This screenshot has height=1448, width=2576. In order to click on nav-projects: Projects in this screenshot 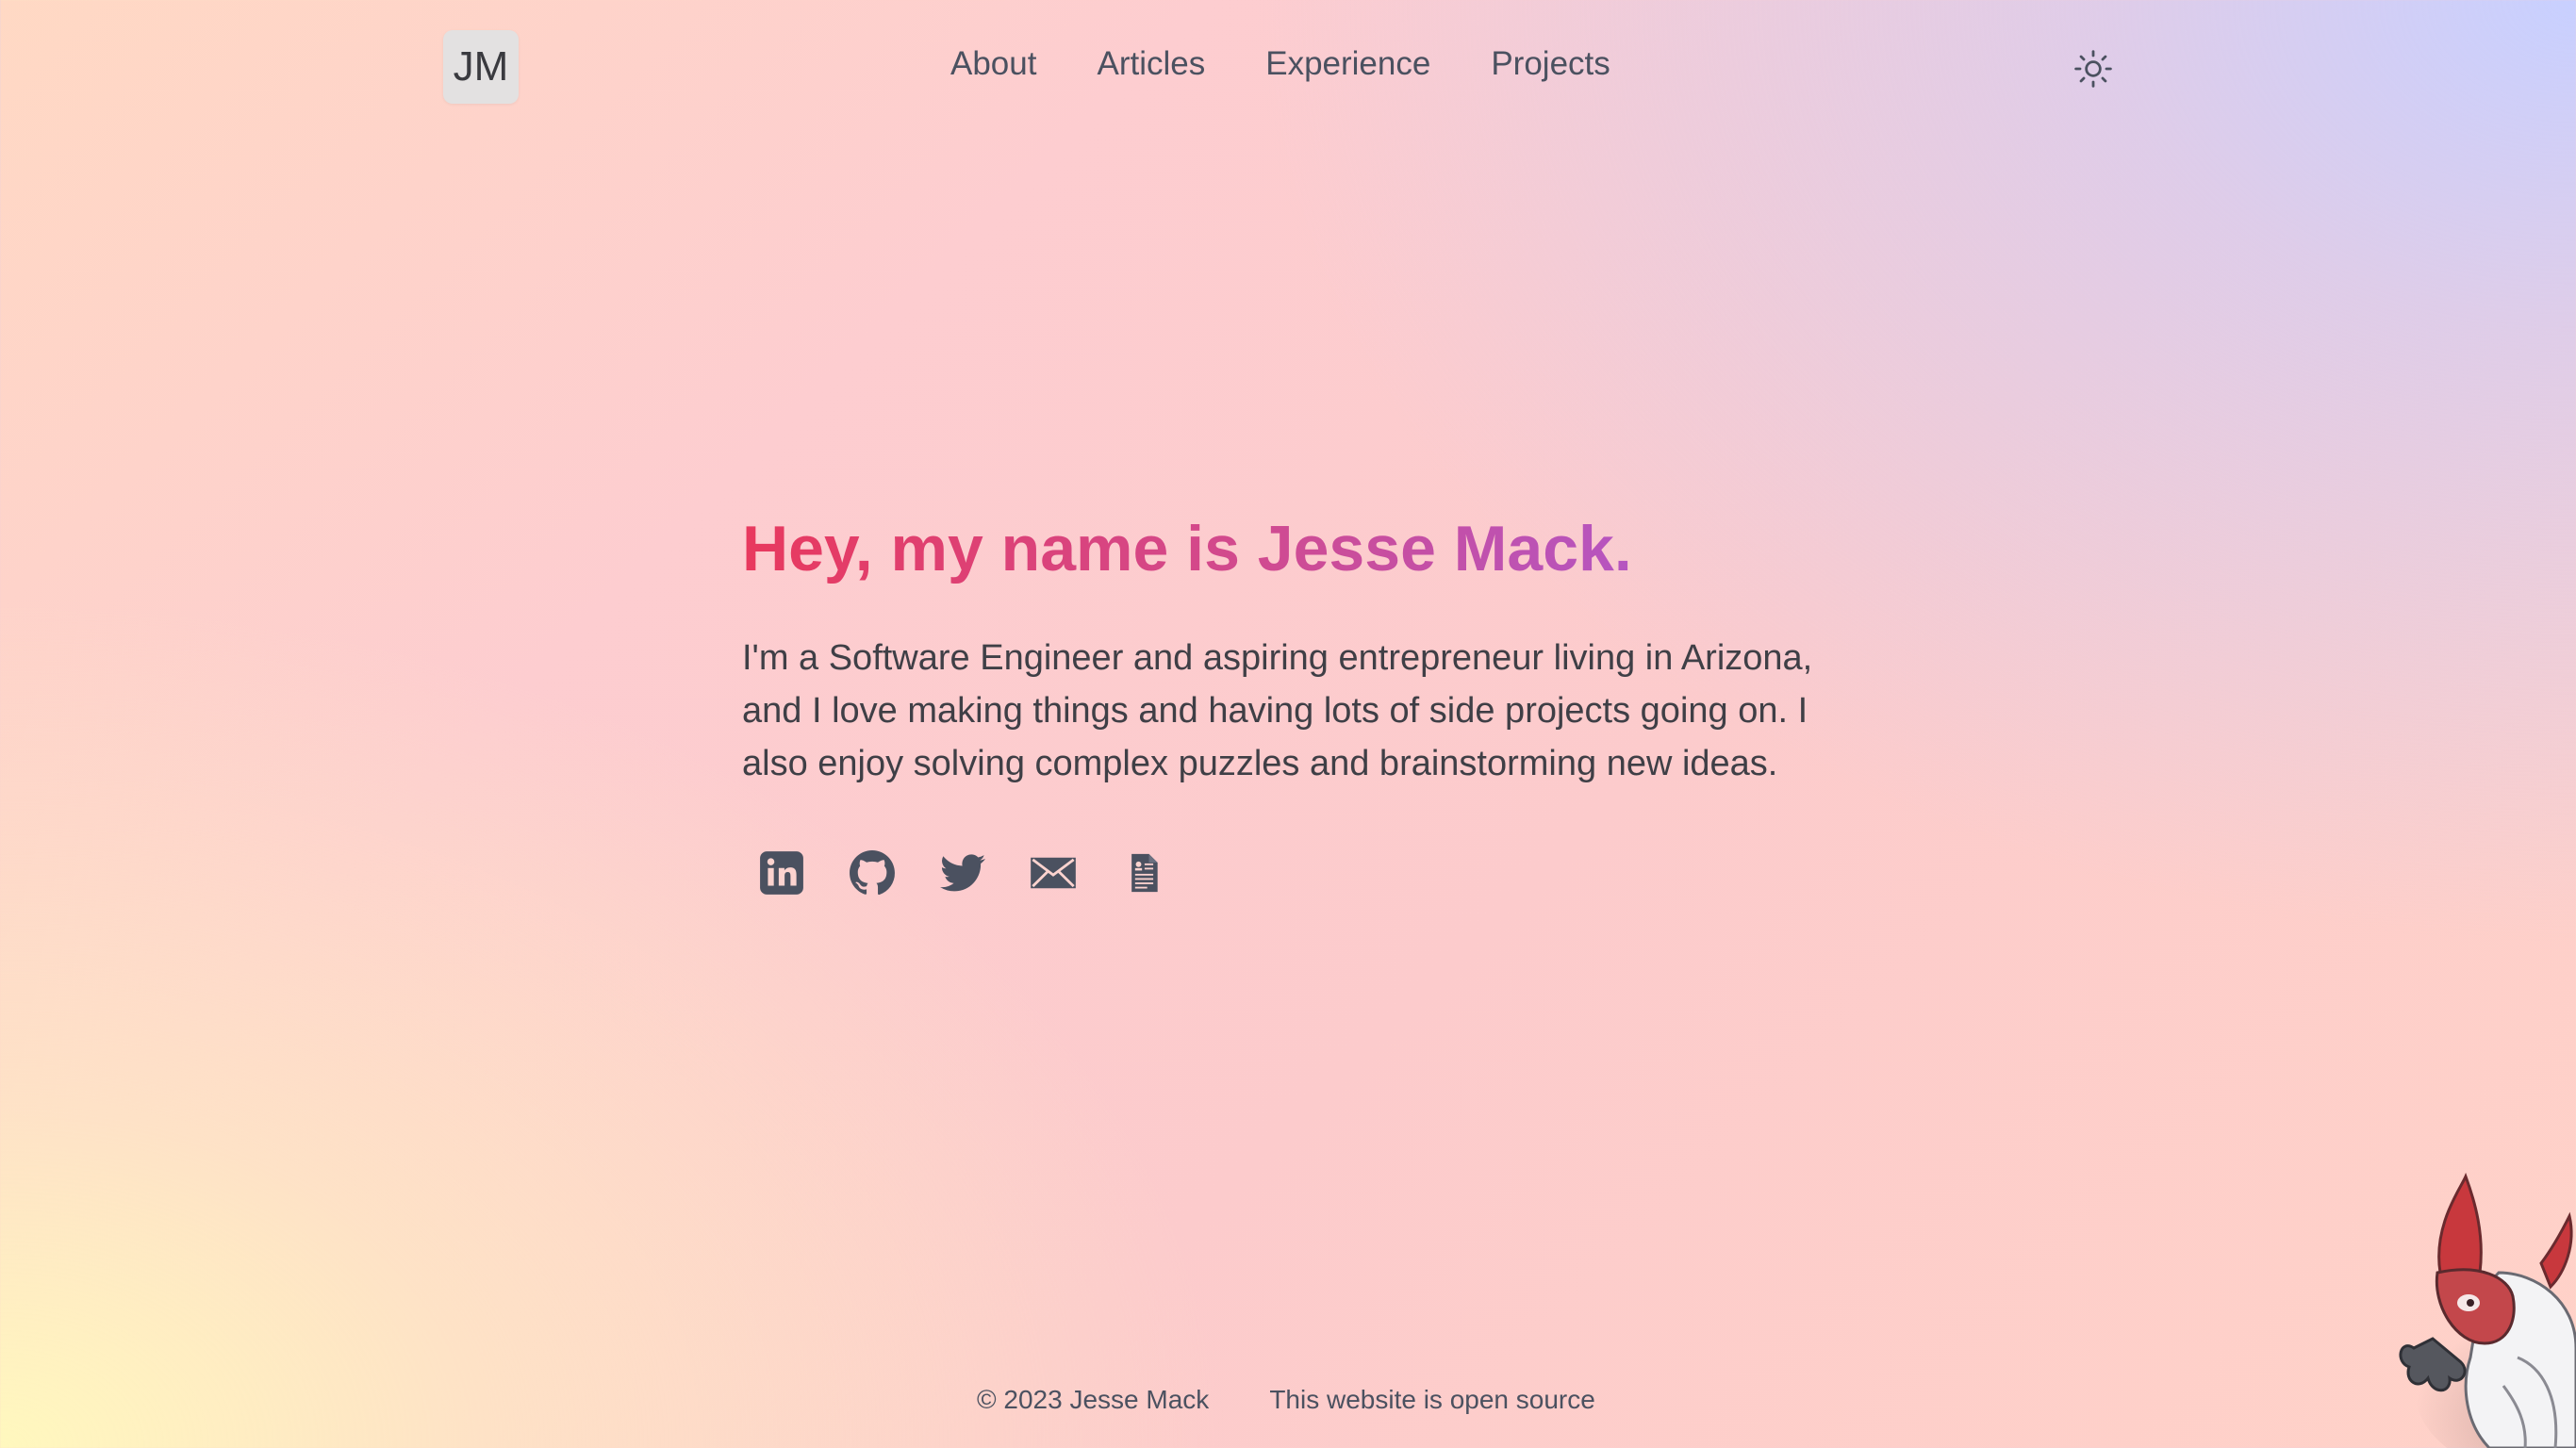, I will do `click(1550, 63)`.